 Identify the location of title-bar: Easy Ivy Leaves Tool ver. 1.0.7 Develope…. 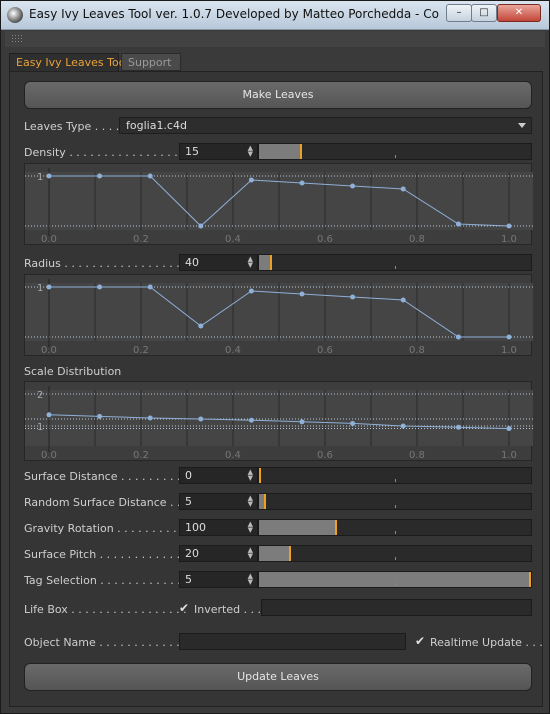
(275, 15).